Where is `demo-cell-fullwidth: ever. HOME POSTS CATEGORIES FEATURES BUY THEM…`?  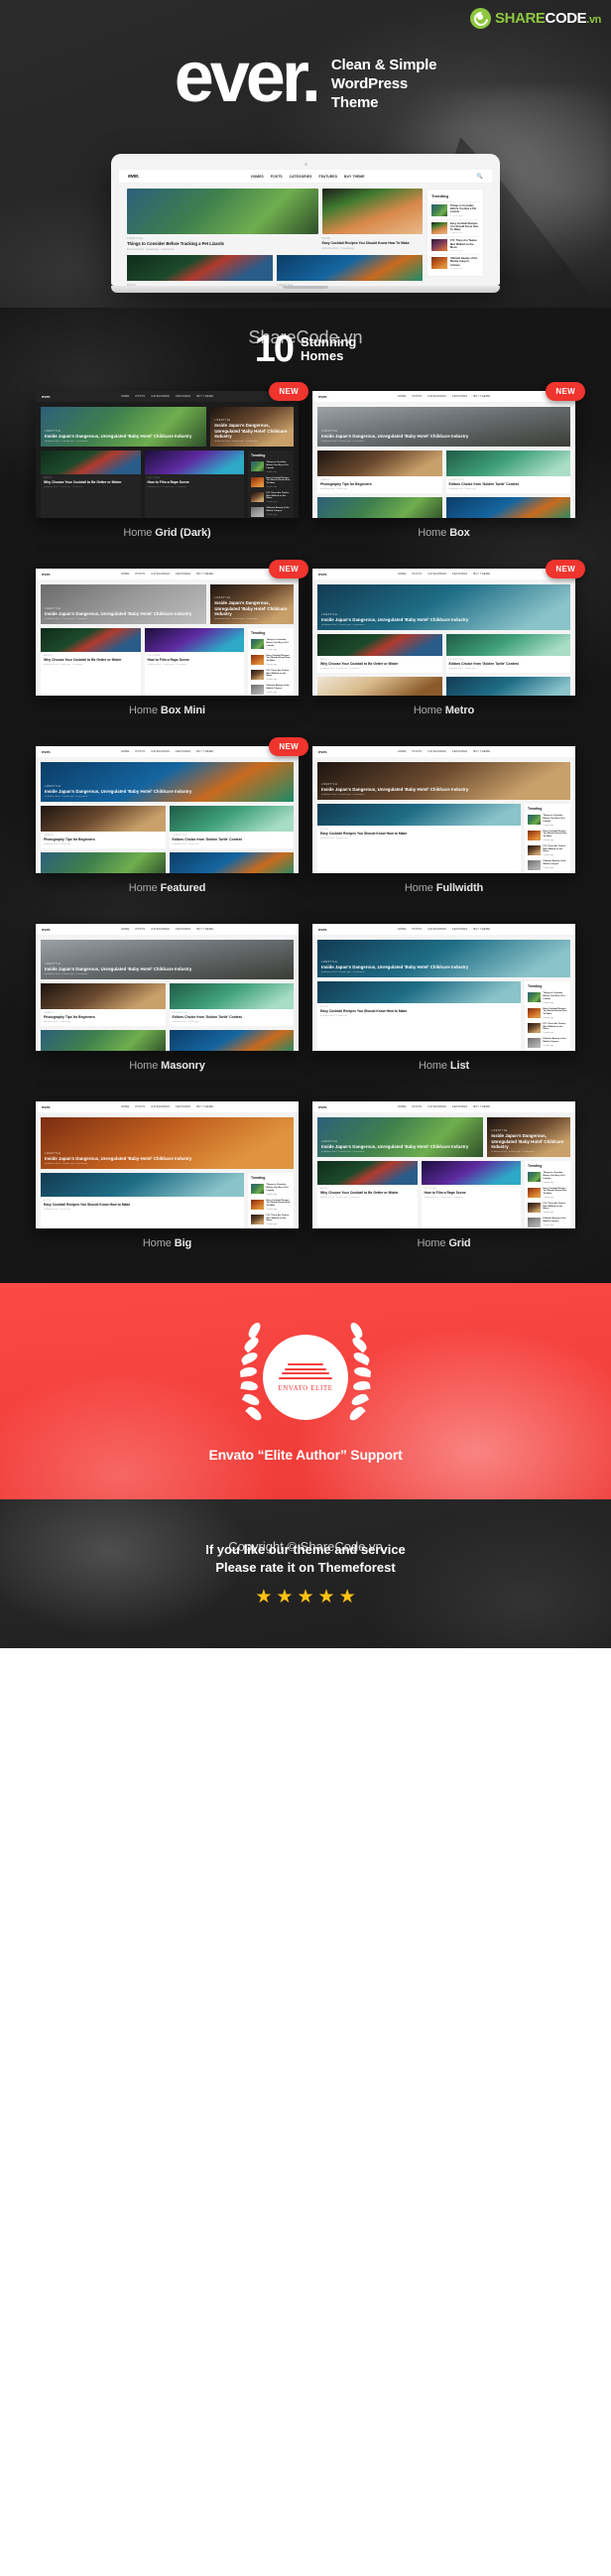
demo-cell-fullwidth: ever. HOME POSTS CATEGORIES FEATURES BUY THEM… is located at coordinates (443, 820).